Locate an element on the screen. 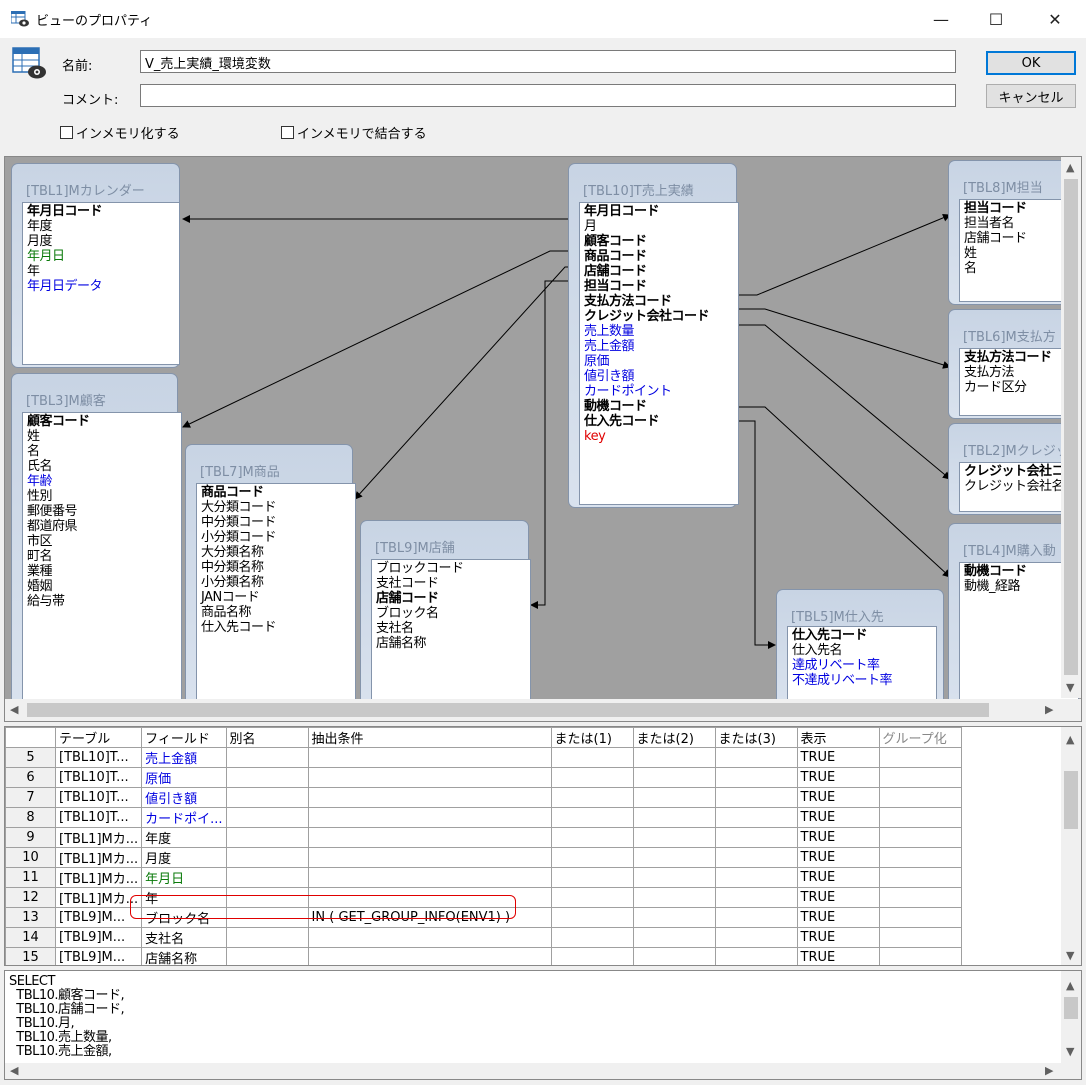 This screenshot has height=1085, width=1086. minimize-button: — is located at coordinates (941, 19).